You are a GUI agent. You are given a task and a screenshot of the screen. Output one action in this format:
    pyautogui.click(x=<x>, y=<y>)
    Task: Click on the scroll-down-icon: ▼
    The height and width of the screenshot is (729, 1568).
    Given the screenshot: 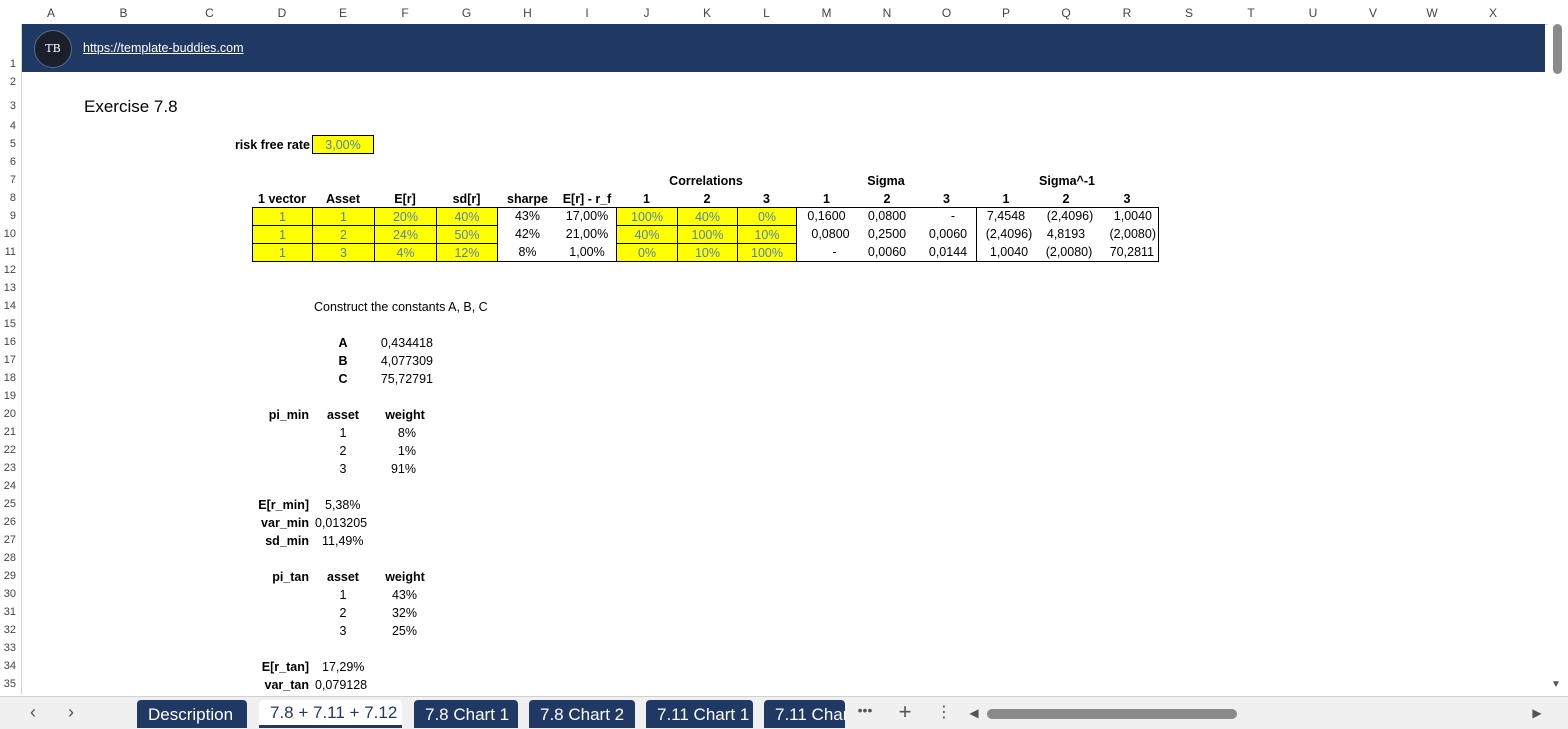 What is the action you would take?
    pyautogui.click(x=1556, y=684)
    